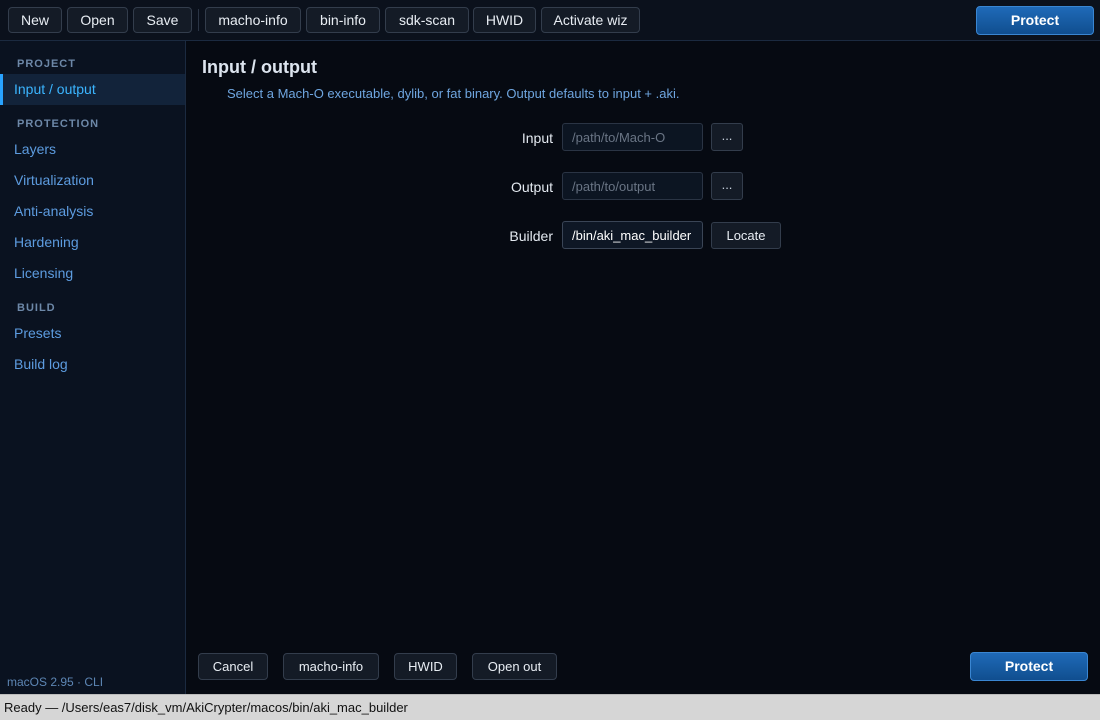 This screenshot has width=1100, height=720. I want to click on sidebar-item-build-log: Build log, so click(92, 364).